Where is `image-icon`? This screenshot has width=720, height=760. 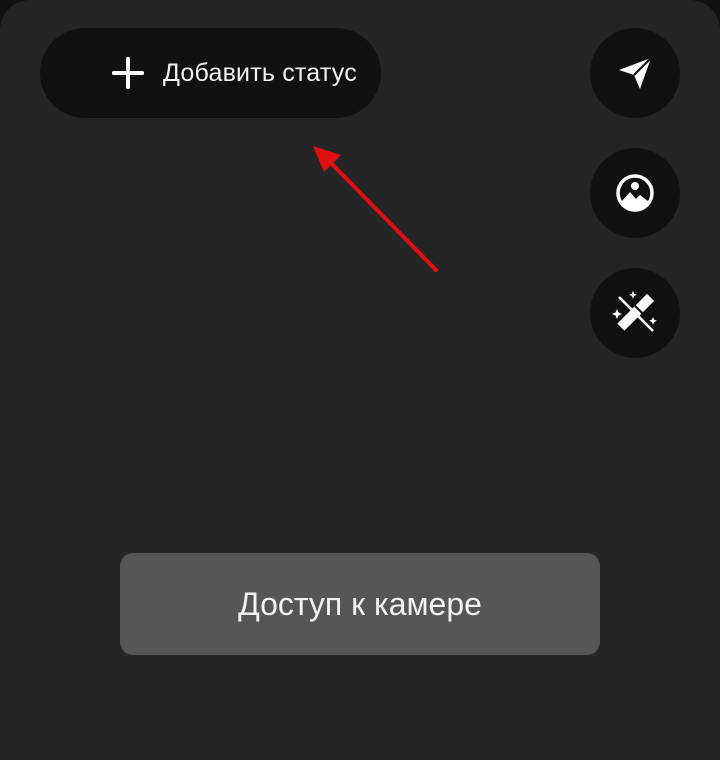
image-icon is located at coordinates (635, 193).